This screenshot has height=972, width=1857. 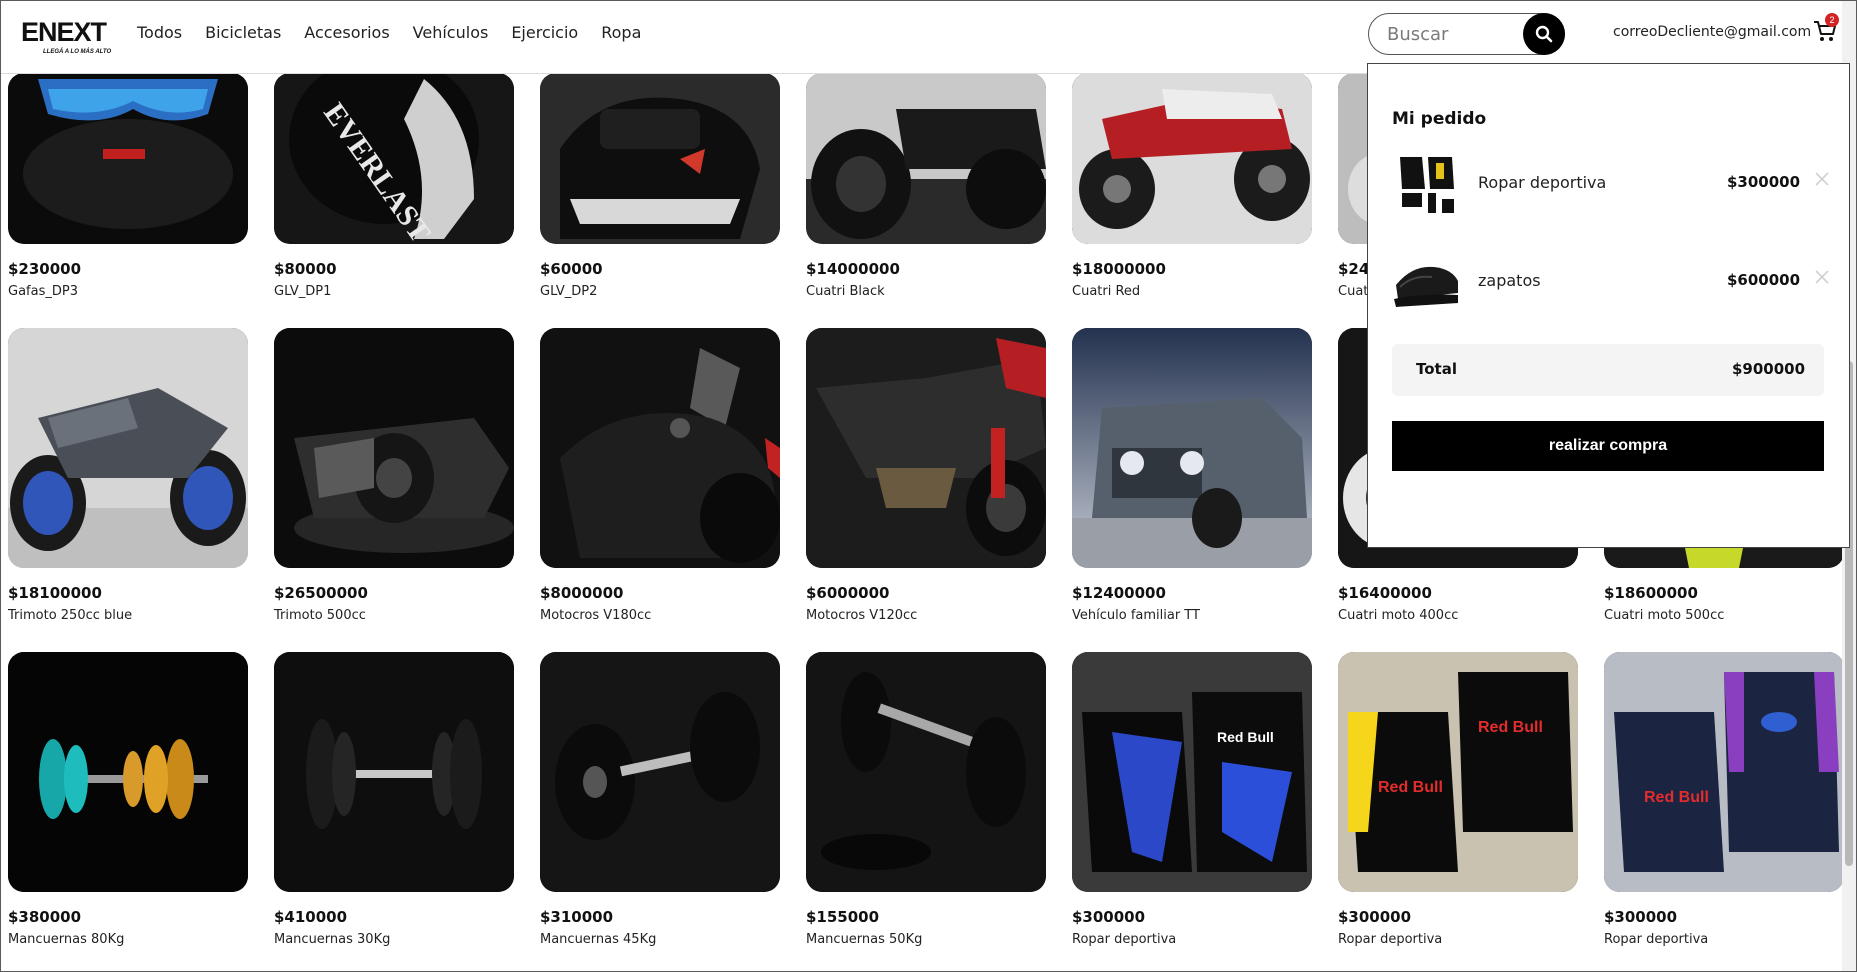 What do you see at coordinates (1106, 291) in the screenshot?
I see `product-name: Cuatri Red` at bounding box center [1106, 291].